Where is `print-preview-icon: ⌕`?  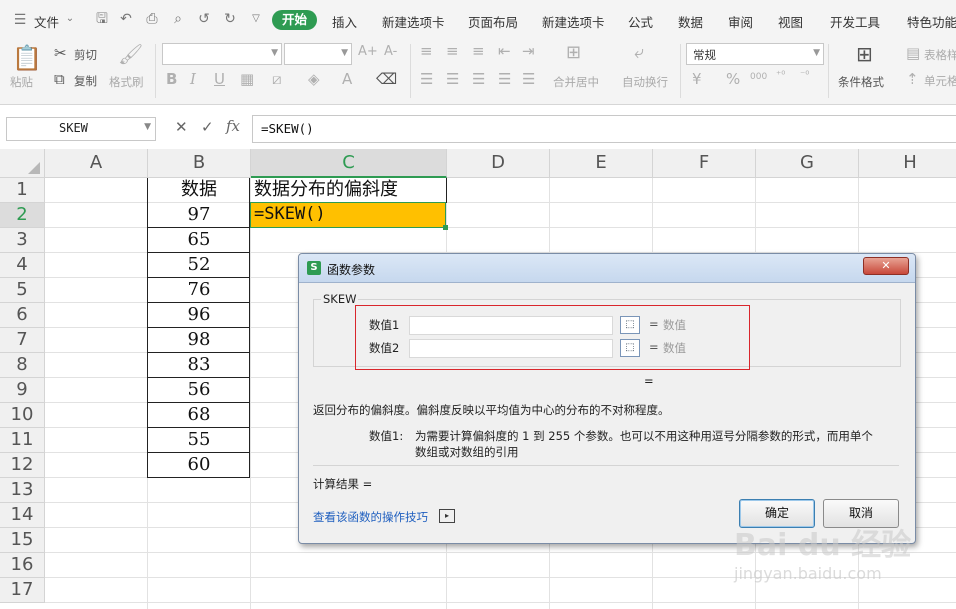 print-preview-icon: ⌕ is located at coordinates (178, 19).